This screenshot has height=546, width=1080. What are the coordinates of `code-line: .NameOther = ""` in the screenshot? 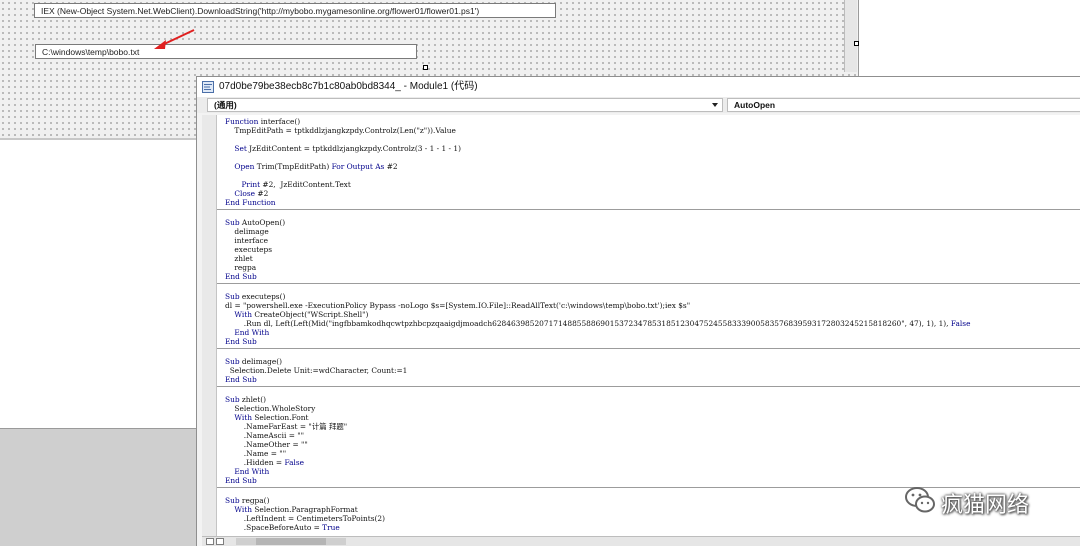 It's located at (266, 444).